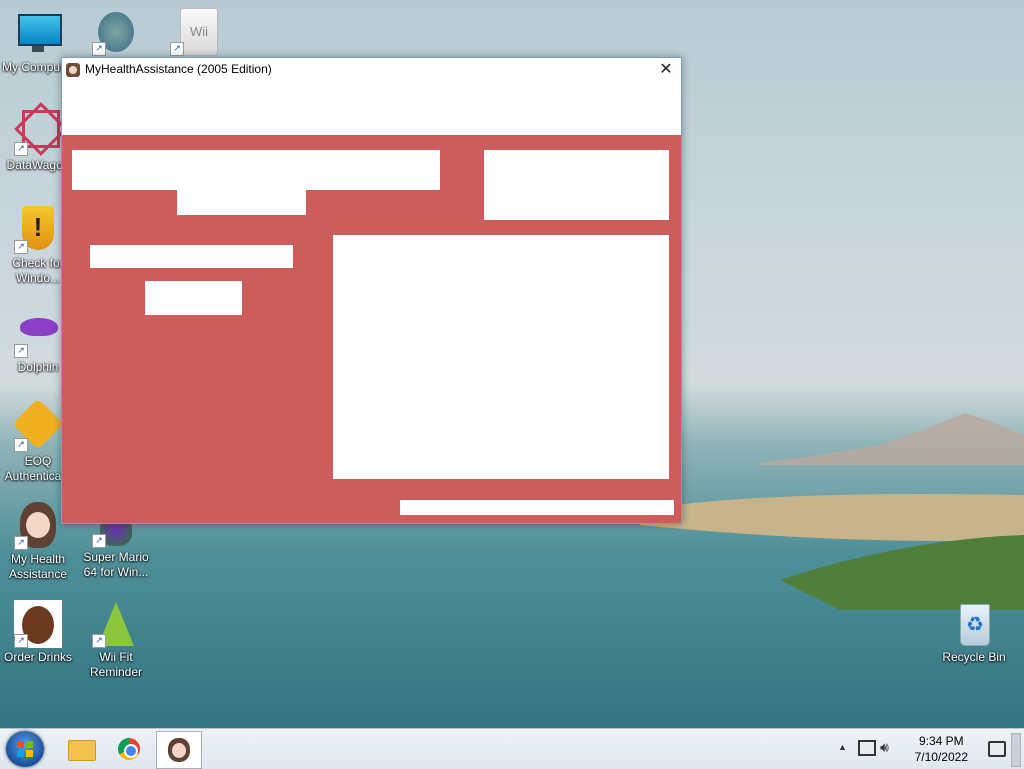  Describe the element at coordinates (116, 624) in the screenshot. I see `green-triangle-icon: ↗` at that location.